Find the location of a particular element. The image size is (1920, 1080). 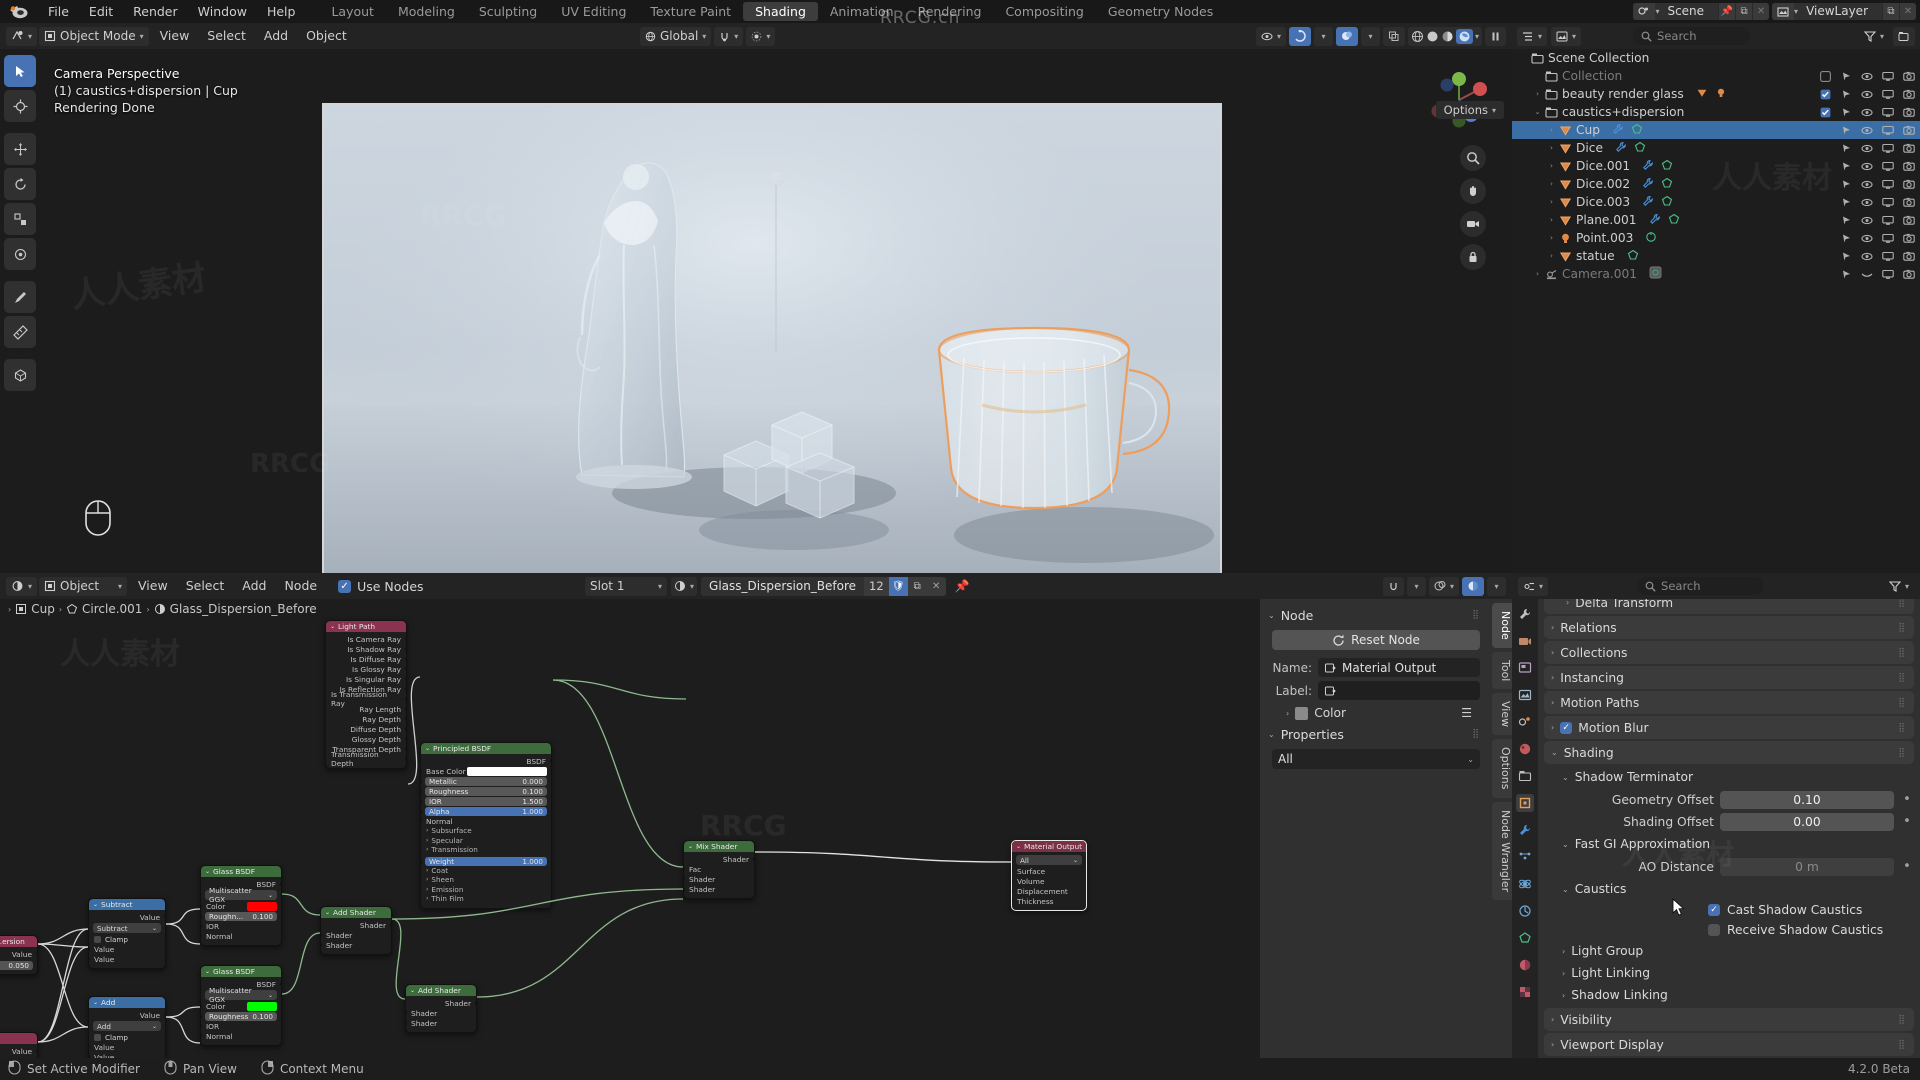

node-header: ⌄...ersion is located at coordinates (18, 941).